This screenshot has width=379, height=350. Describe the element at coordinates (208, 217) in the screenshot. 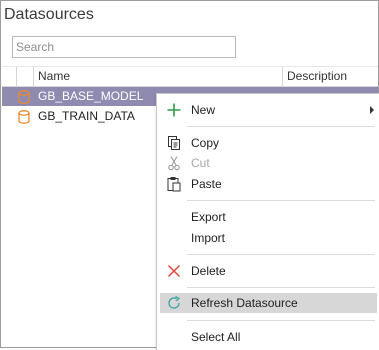

I see `menu-item-label: Export` at that location.